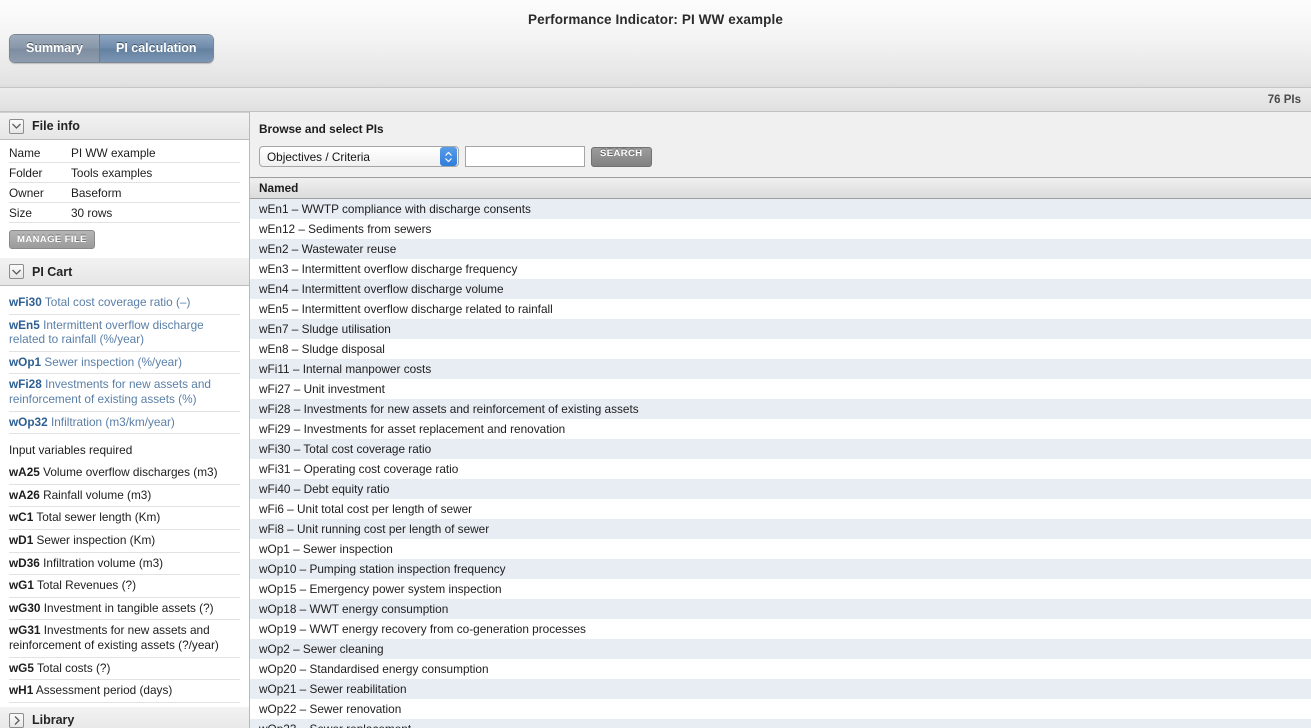  Describe the element at coordinates (103, 690) in the screenshot. I see `input-variable-desc: Assessment period (days)` at that location.